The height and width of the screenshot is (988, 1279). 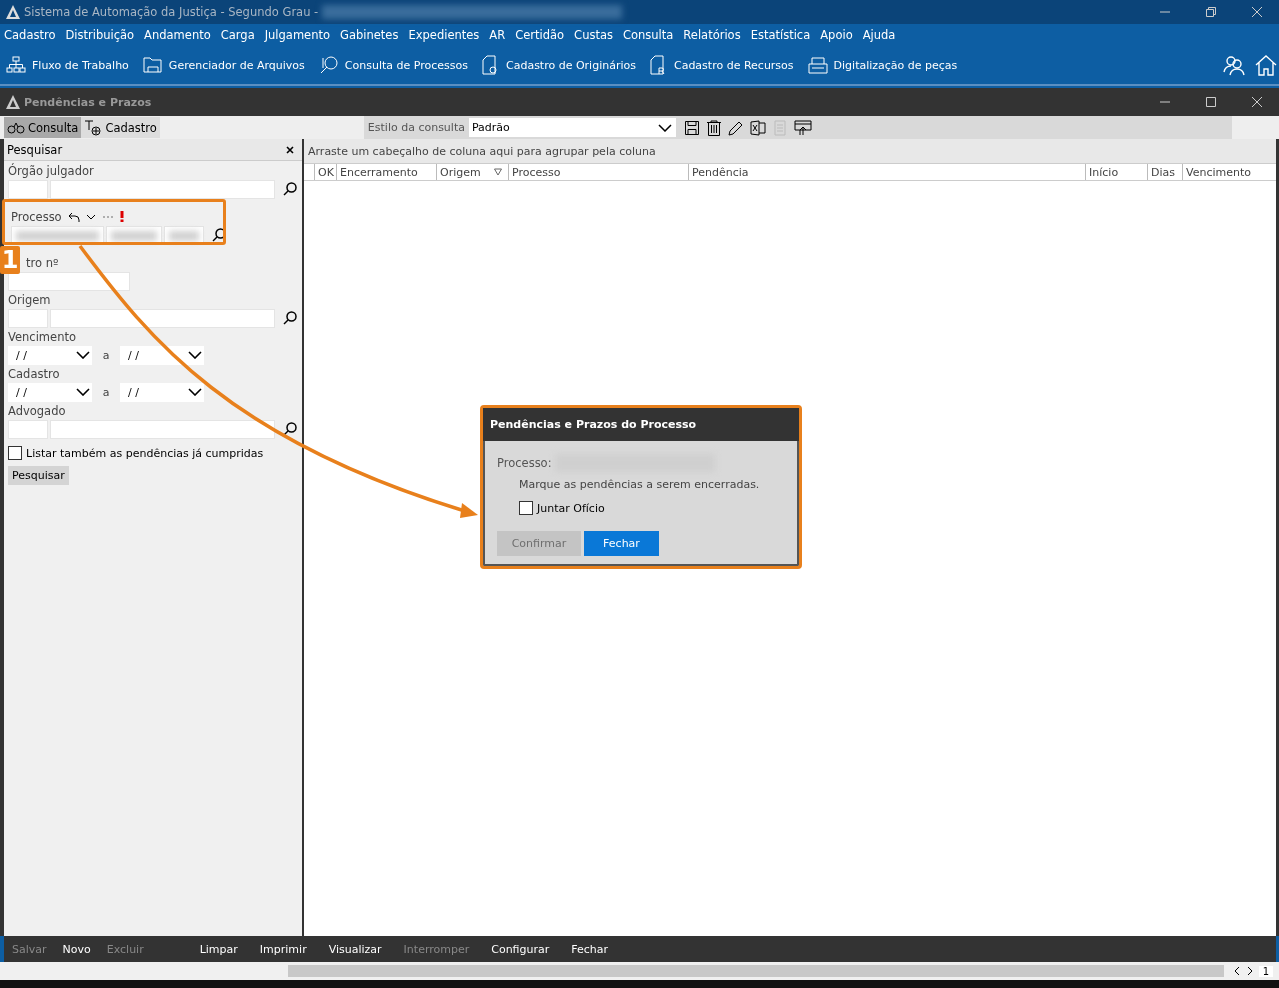 What do you see at coordinates (691, 127) in the screenshot?
I see `save-icon` at bounding box center [691, 127].